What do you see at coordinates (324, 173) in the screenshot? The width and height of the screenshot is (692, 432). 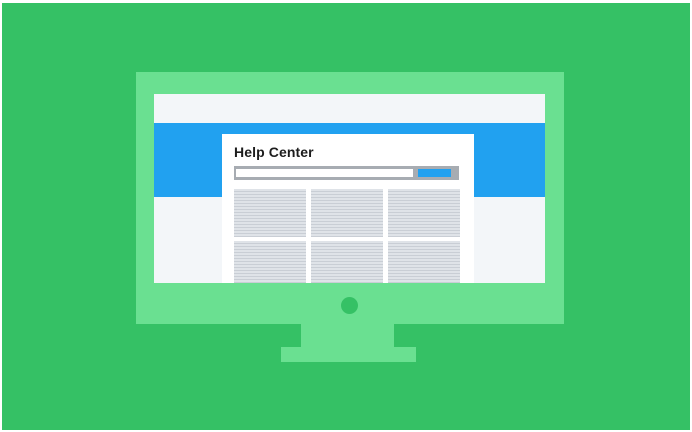 I see `search-input` at bounding box center [324, 173].